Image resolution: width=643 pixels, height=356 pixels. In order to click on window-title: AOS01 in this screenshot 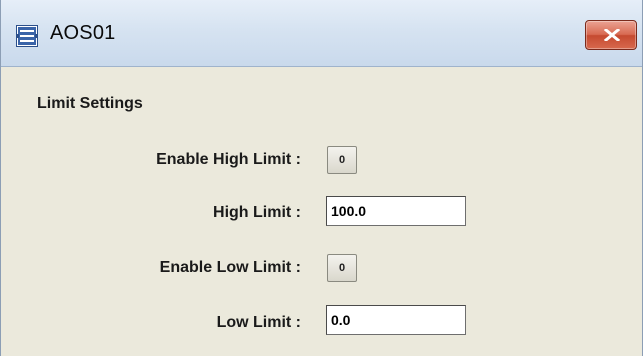, I will do `click(83, 33)`.